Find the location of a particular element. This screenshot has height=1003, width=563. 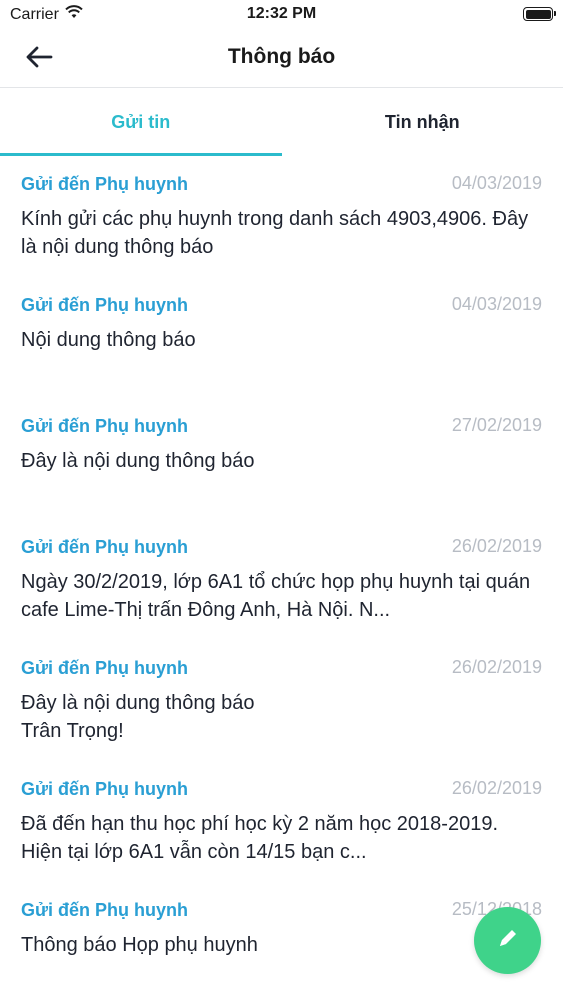

tab-sent: Gửi tin is located at coordinates (141, 122).